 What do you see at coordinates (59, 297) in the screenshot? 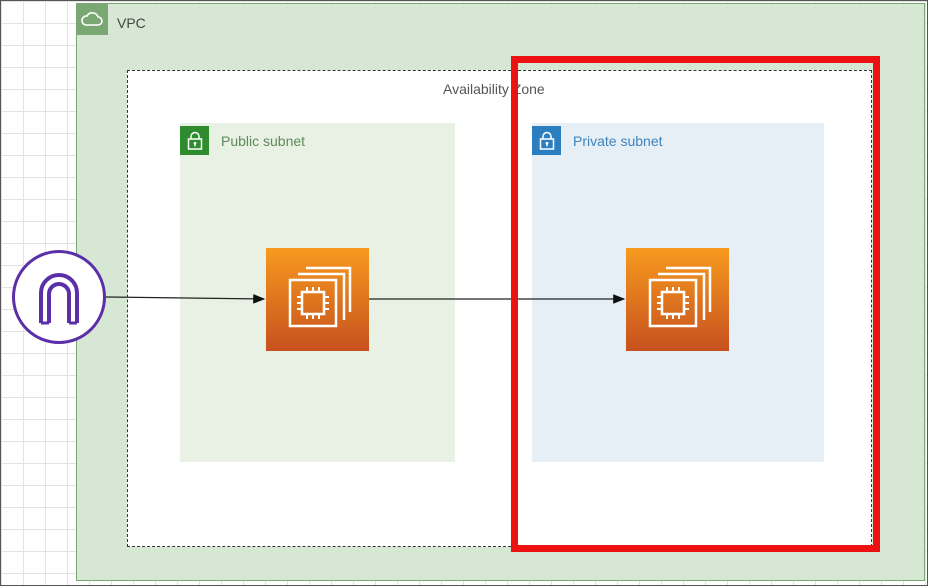
I see `internet-gateway-icon` at bounding box center [59, 297].